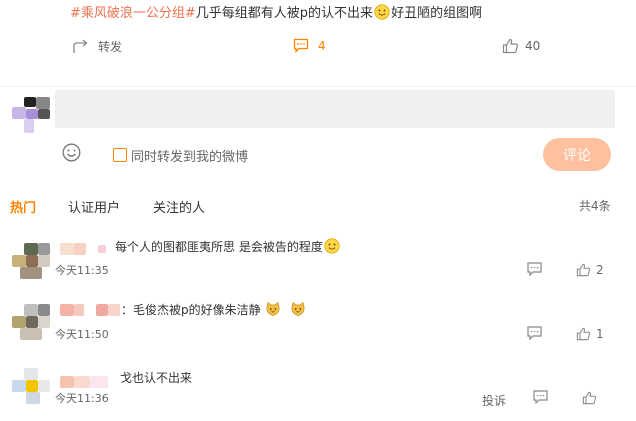 Image resolution: width=636 pixels, height=421 pixels. Describe the element at coordinates (494, 400) in the screenshot. I see `report-button: 投诉` at that location.